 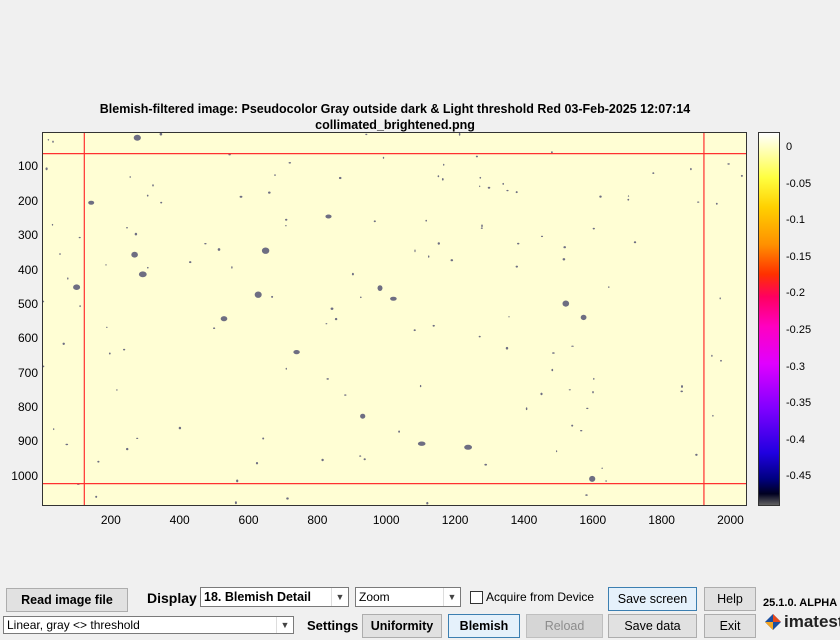 What do you see at coordinates (564, 626) in the screenshot?
I see `reload-button: Reload` at bounding box center [564, 626].